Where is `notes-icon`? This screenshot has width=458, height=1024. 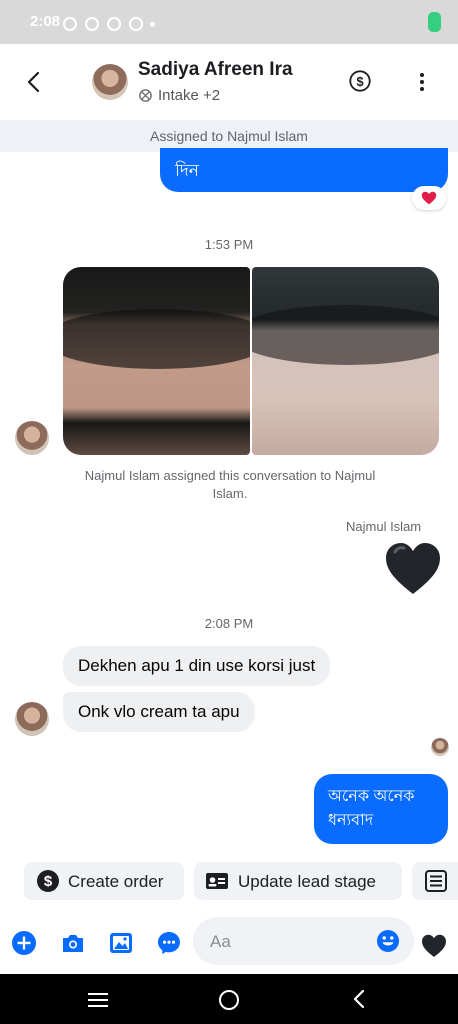 notes-icon is located at coordinates (436, 881).